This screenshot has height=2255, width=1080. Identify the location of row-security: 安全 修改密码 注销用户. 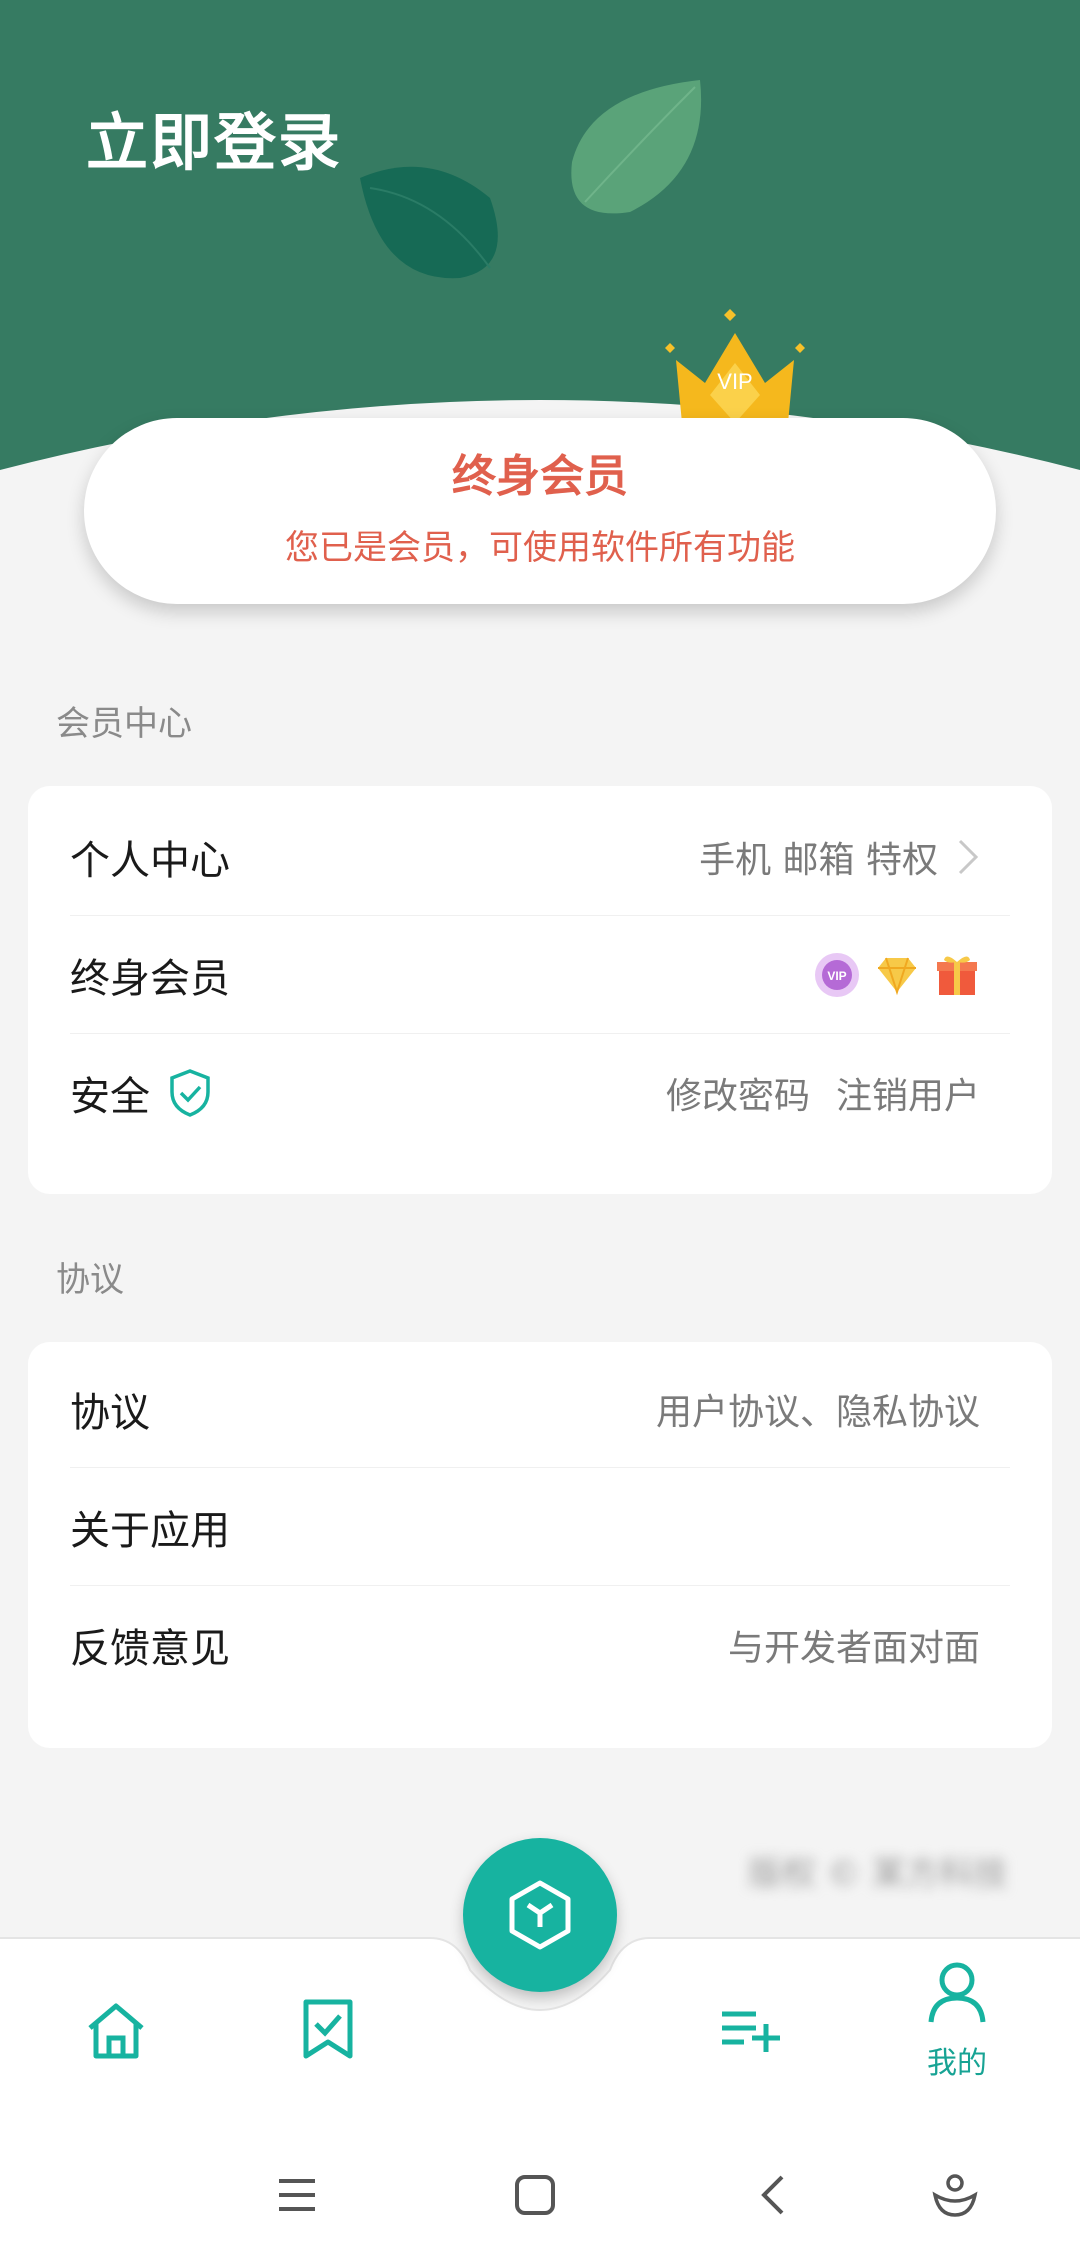
(540, 1093).